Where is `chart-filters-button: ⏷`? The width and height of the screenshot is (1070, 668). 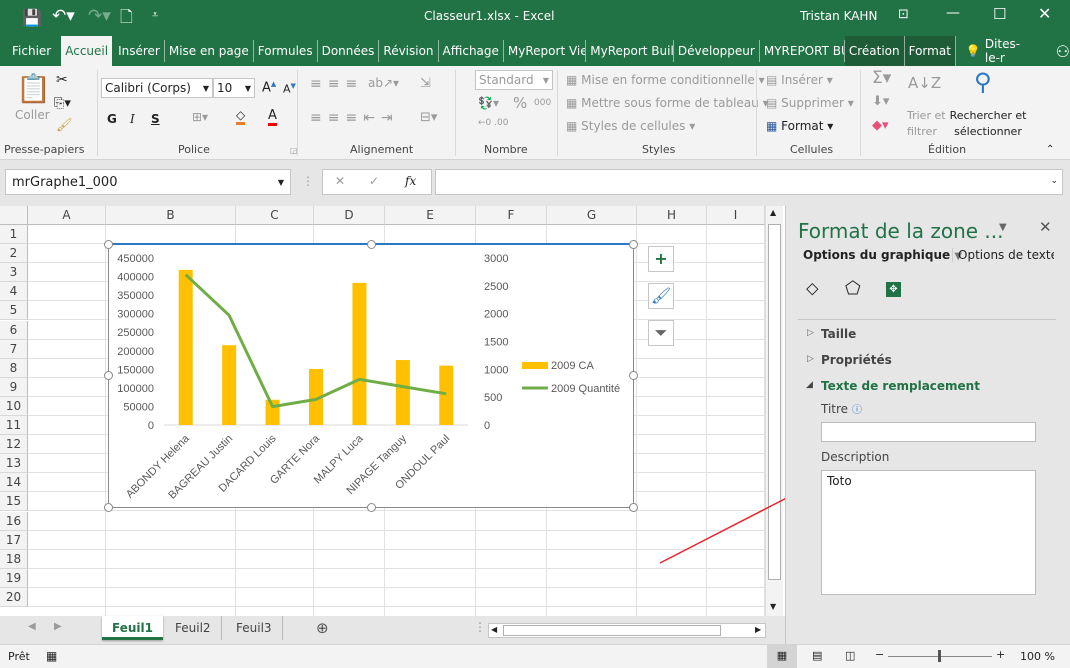
chart-filters-button: ⏷ is located at coordinates (661, 333).